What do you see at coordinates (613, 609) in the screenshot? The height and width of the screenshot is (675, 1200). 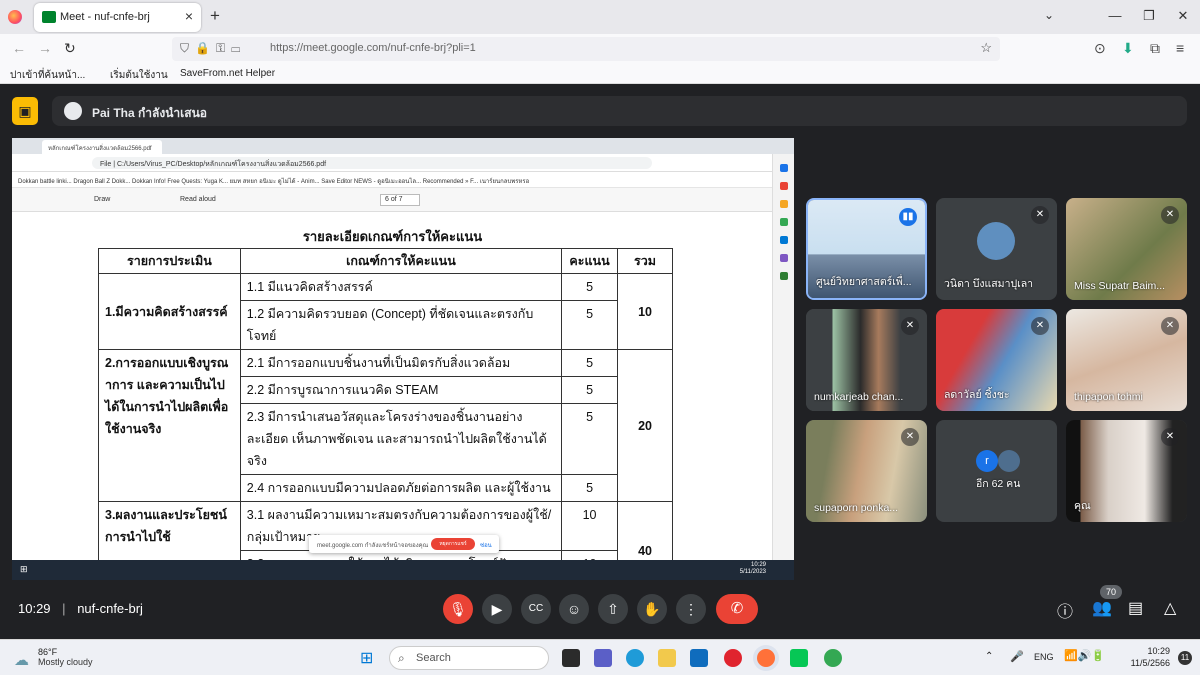 I see `present-button: ⇧` at bounding box center [613, 609].